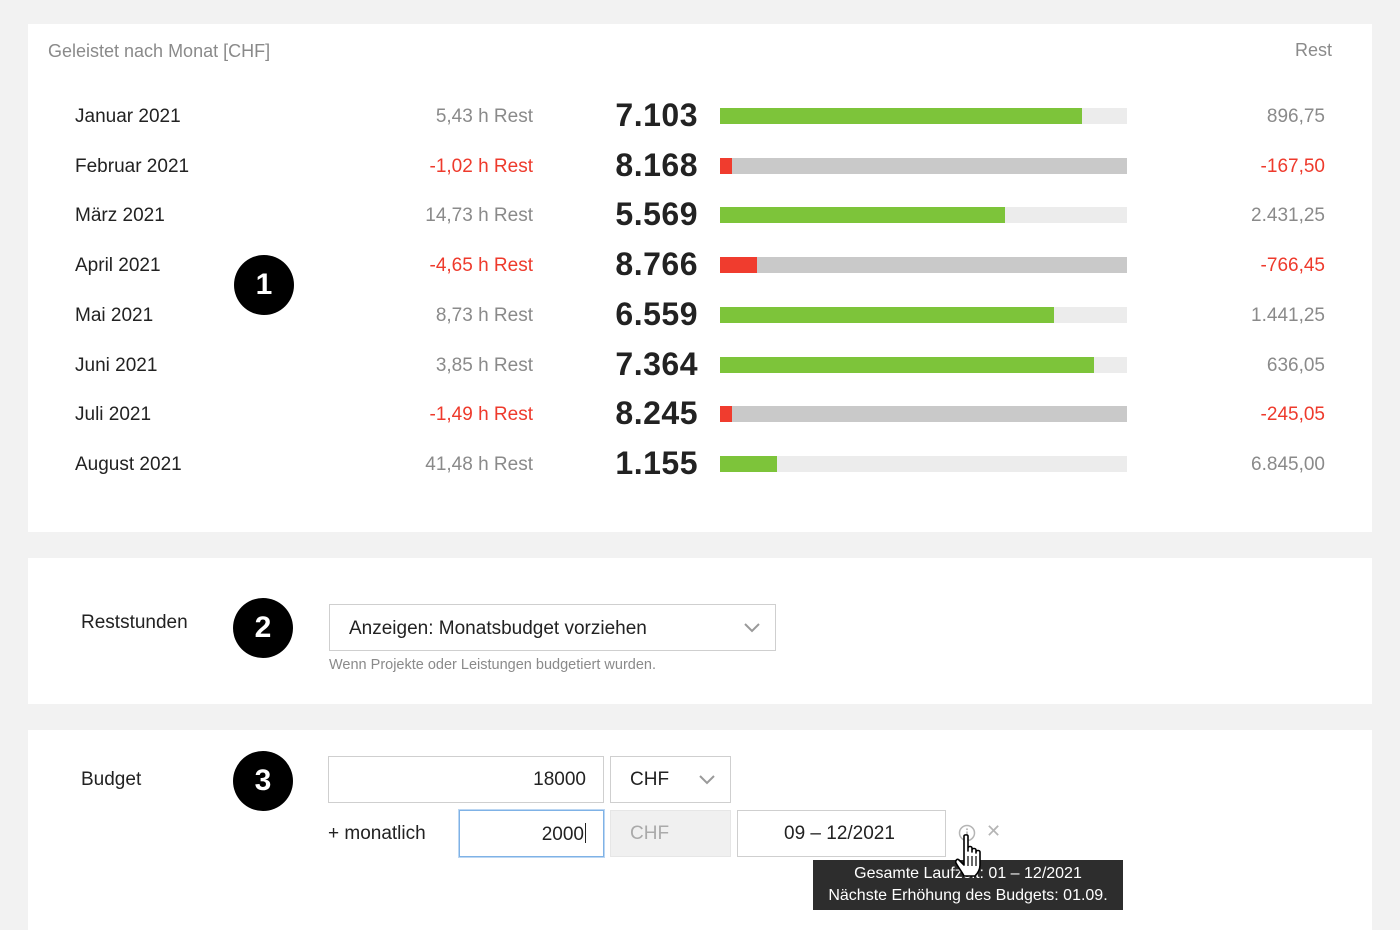 This screenshot has height=930, width=1400. What do you see at coordinates (484, 365) in the screenshot?
I see `rest-hours: 3,85 h Rest` at bounding box center [484, 365].